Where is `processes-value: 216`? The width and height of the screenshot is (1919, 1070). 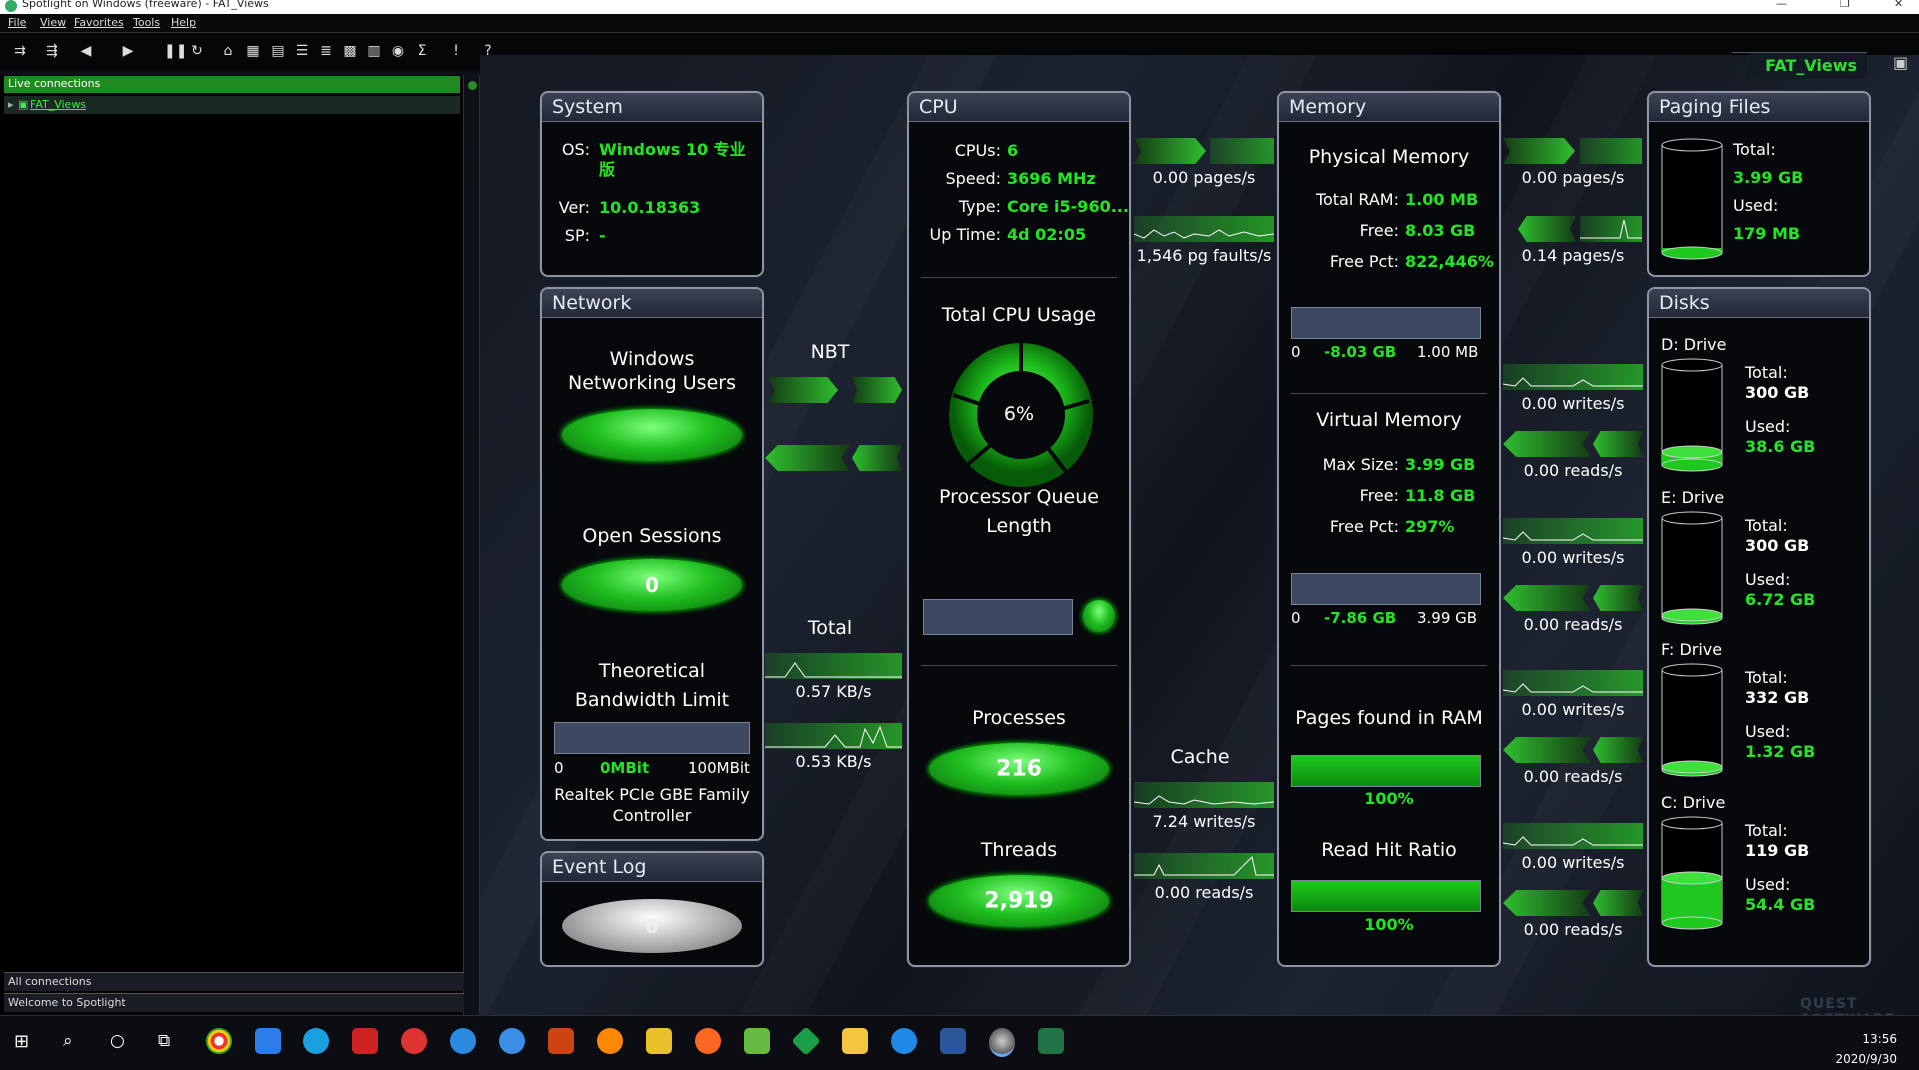
processes-value: 216 is located at coordinates (1019, 769).